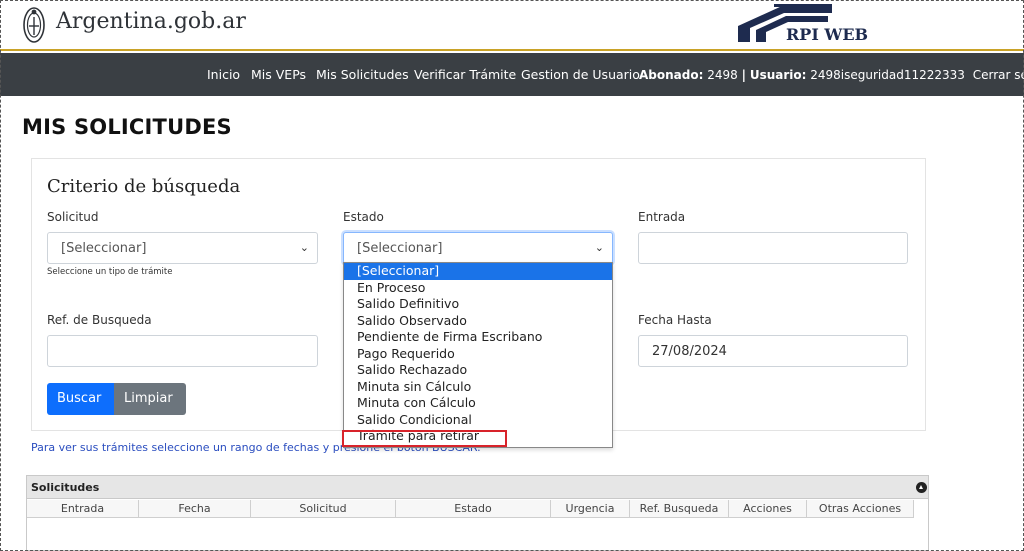 Image resolution: width=1024 pixels, height=551 pixels. I want to click on estado-option: Salido Rechazado, so click(478, 370).